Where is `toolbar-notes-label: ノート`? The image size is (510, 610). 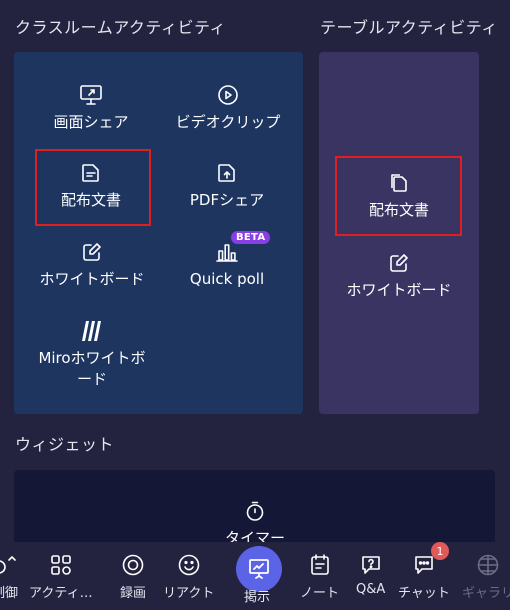 toolbar-notes-label: ノート is located at coordinates (320, 593).